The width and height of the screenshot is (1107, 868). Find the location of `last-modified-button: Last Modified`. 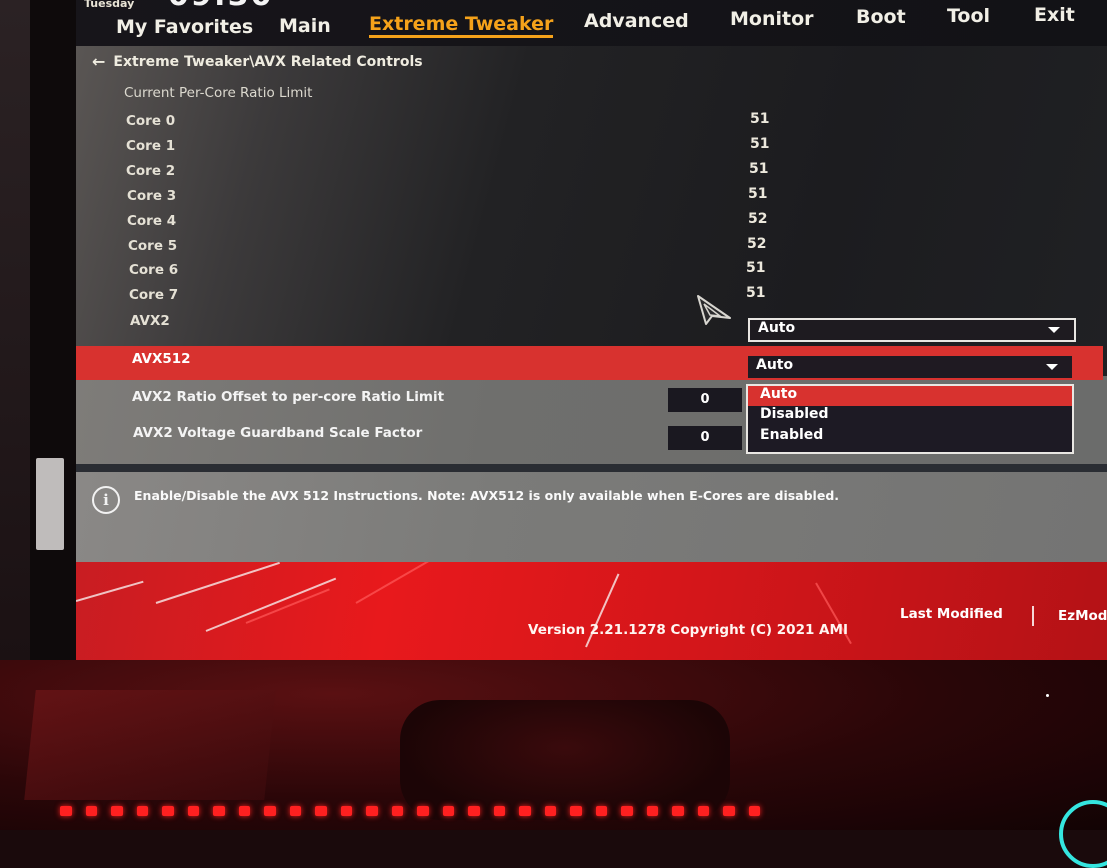

last-modified-button: Last Modified is located at coordinates (951, 614).